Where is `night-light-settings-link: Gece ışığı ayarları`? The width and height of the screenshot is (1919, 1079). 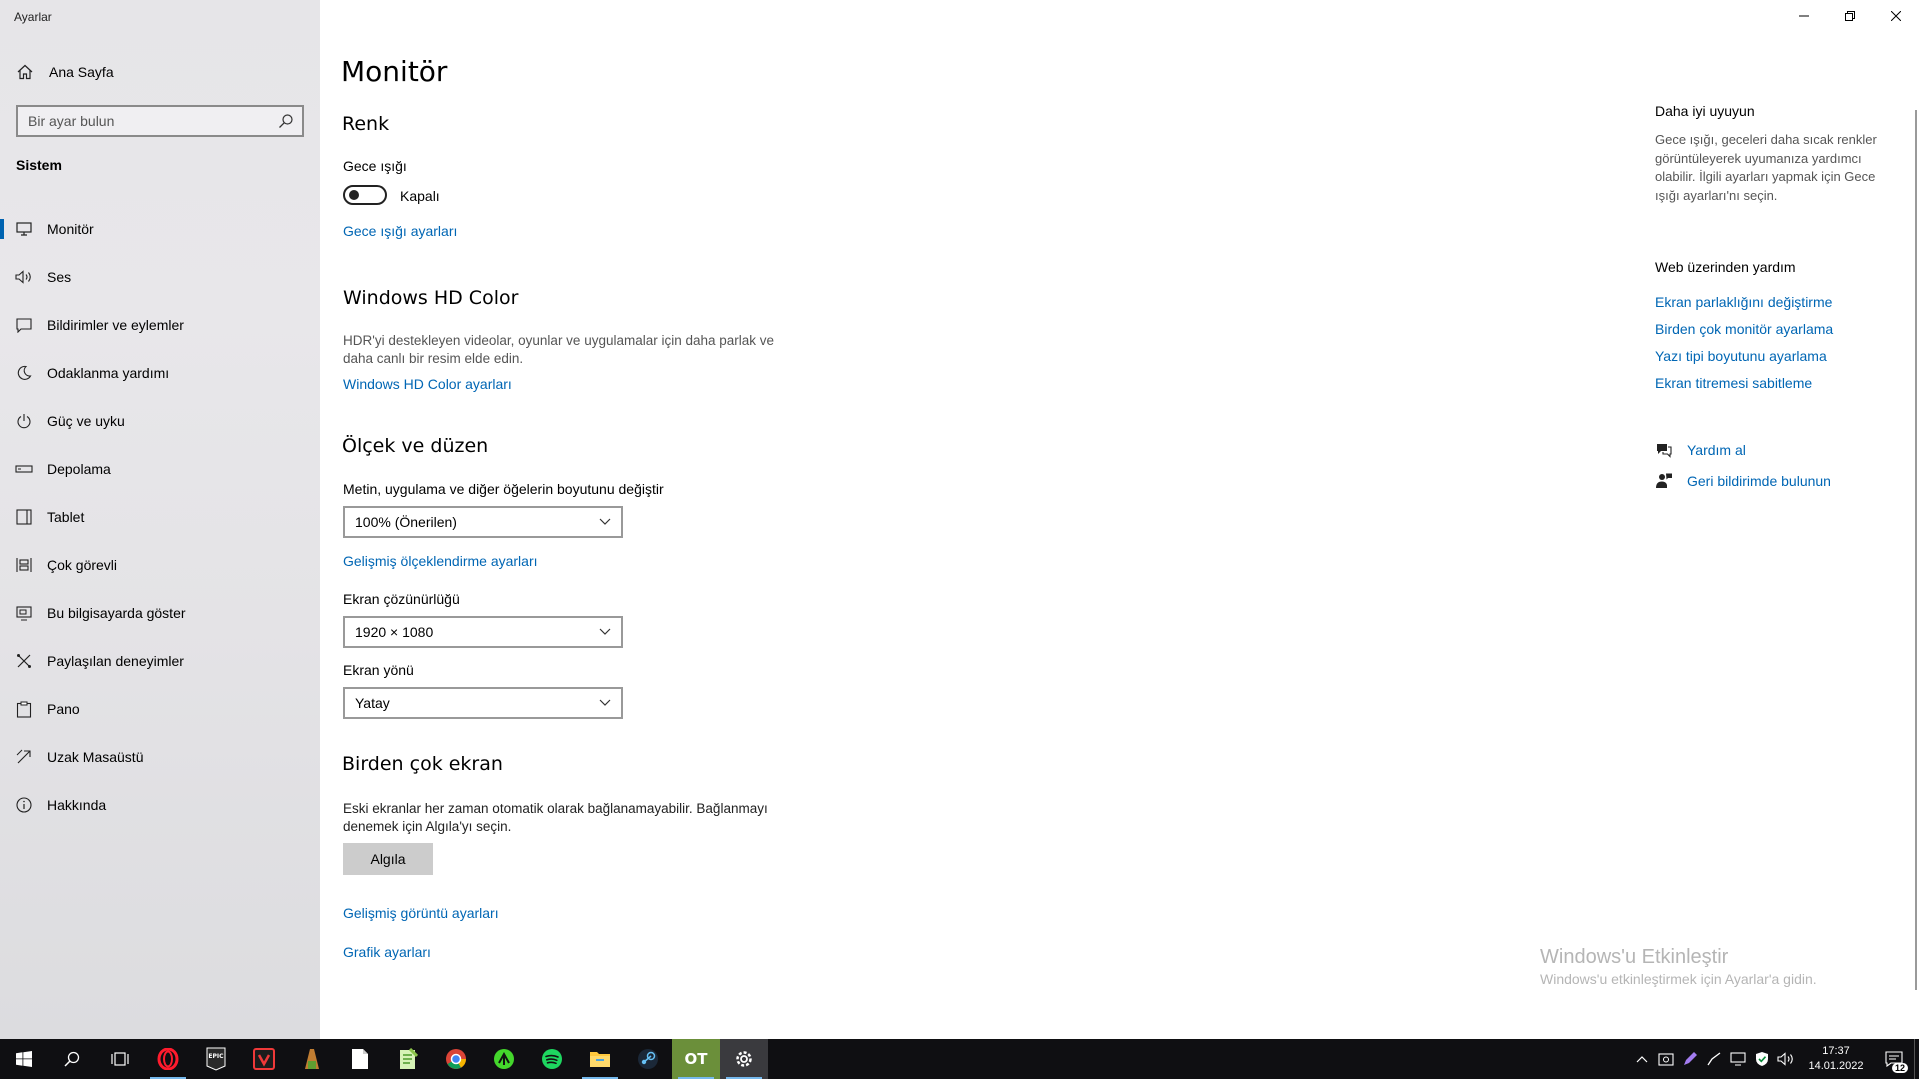
night-light-settings-link: Gece ışığı ayarları is located at coordinates (400, 231).